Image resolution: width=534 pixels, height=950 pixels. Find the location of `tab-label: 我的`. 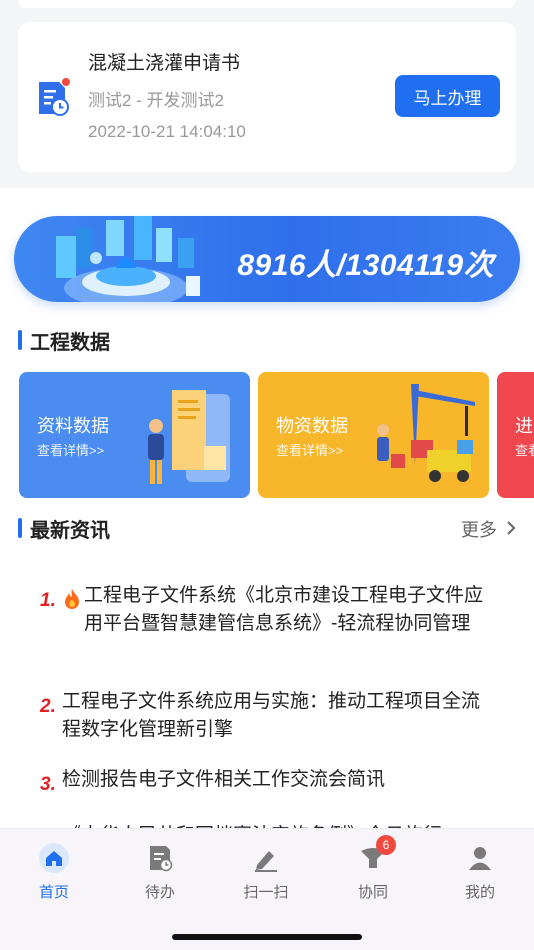

tab-label: 我的 is located at coordinates (479, 892).